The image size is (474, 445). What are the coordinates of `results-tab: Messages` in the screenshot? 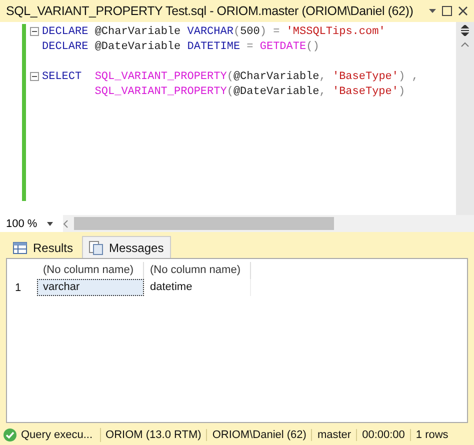 It's located at (126, 247).